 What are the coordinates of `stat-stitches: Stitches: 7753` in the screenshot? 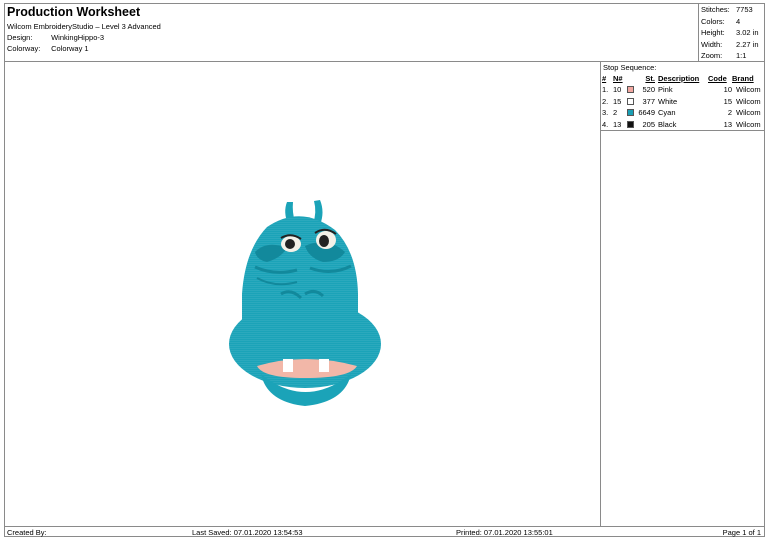 It's located at (727, 9).